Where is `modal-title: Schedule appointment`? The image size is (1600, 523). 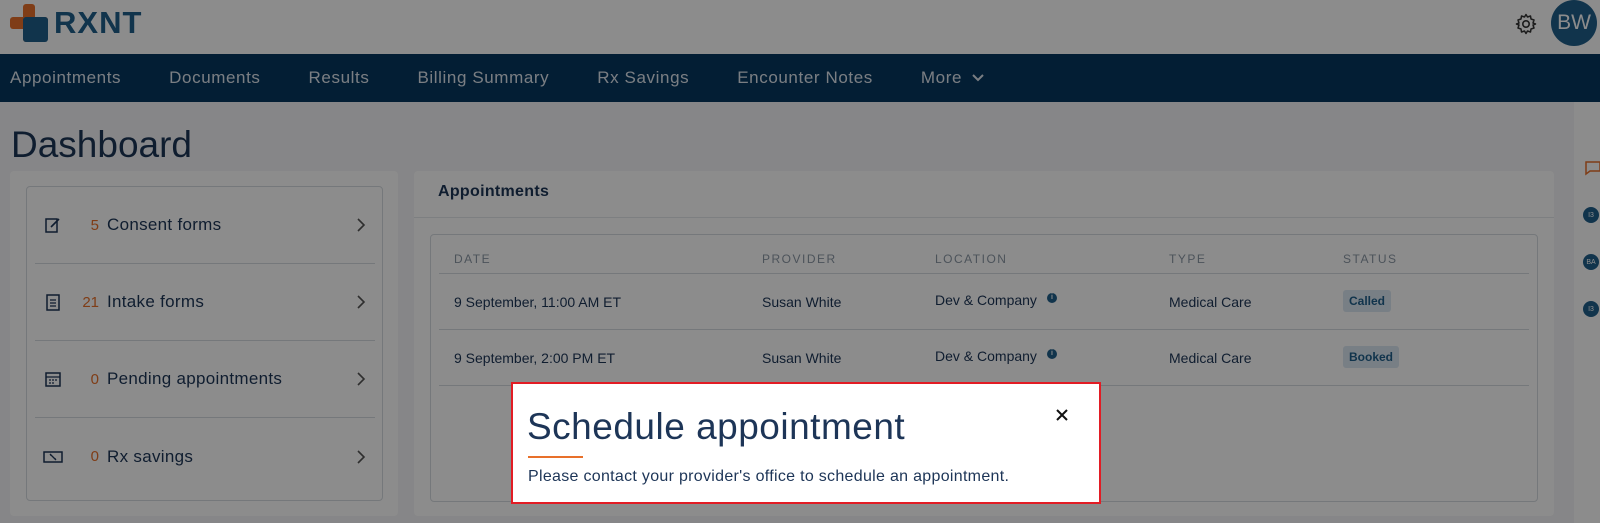 modal-title: Schedule appointment is located at coordinates (716, 426).